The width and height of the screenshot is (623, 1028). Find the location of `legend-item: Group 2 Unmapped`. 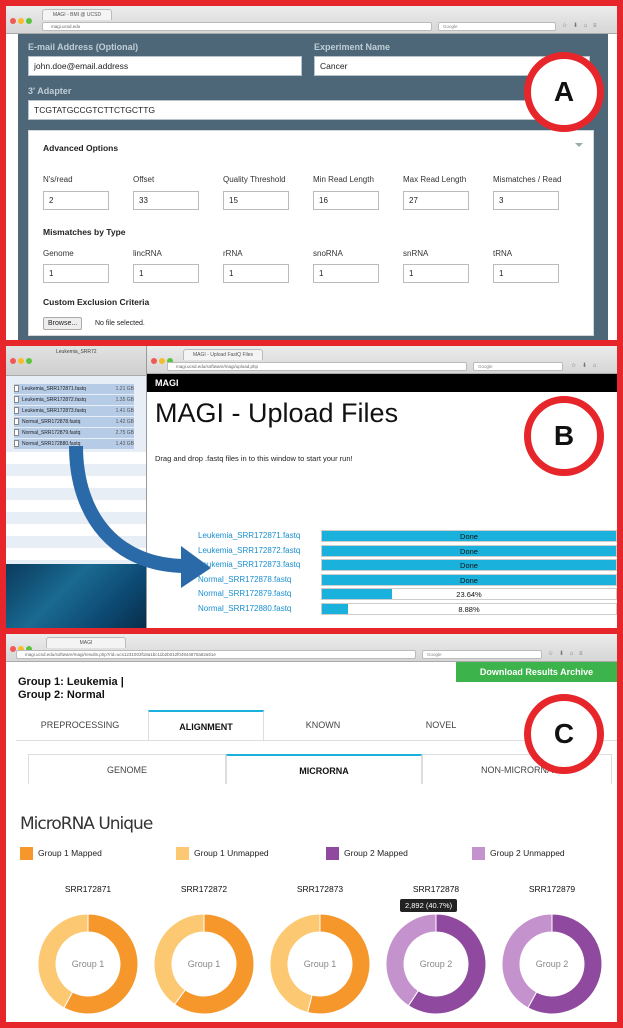

legend-item: Group 2 Unmapped is located at coordinates (518, 853).